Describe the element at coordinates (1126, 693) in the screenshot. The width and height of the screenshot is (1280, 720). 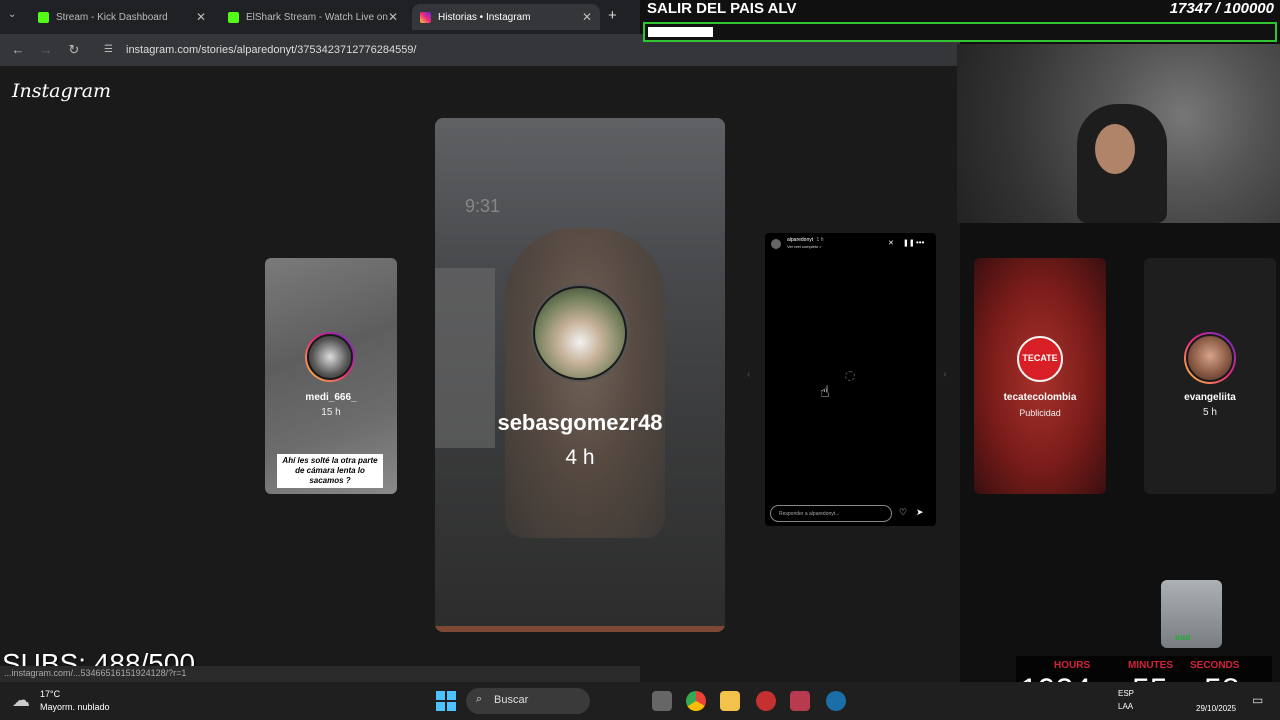
I see `keyboard-language: ESP` at that location.